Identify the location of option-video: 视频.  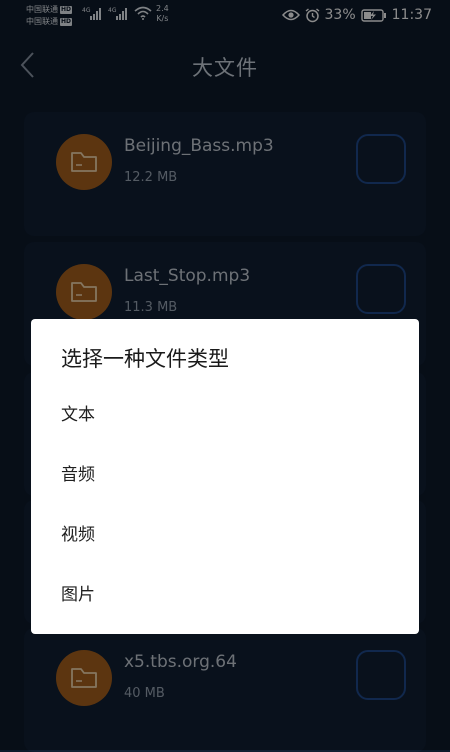
(231, 535).